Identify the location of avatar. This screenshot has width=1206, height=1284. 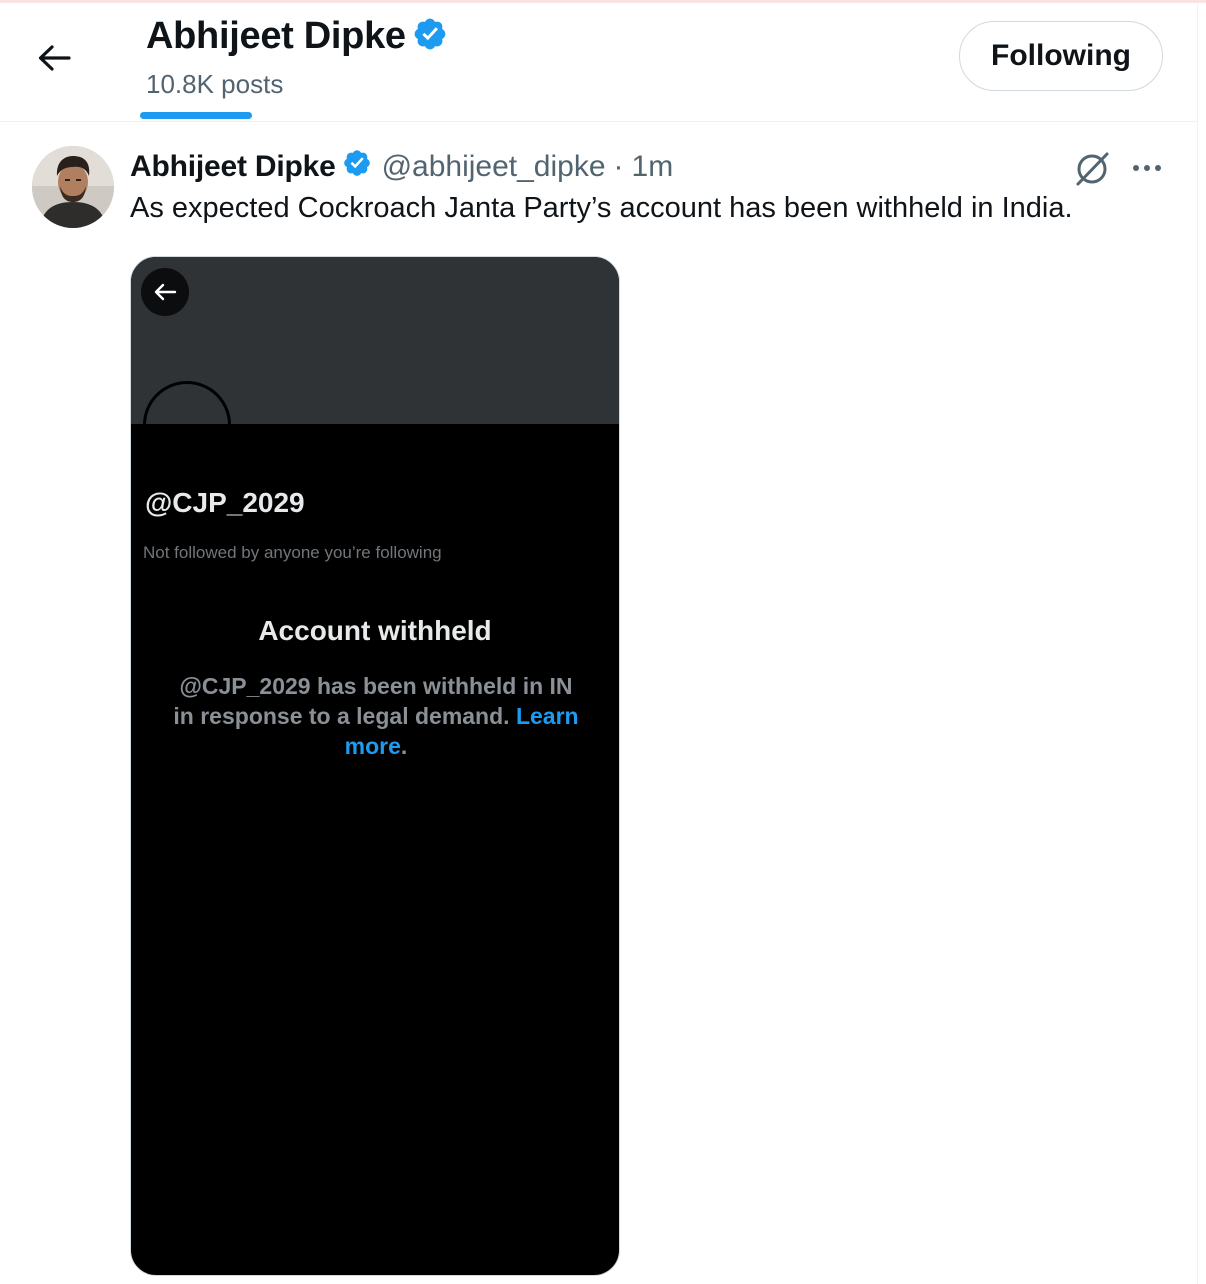
(73, 187).